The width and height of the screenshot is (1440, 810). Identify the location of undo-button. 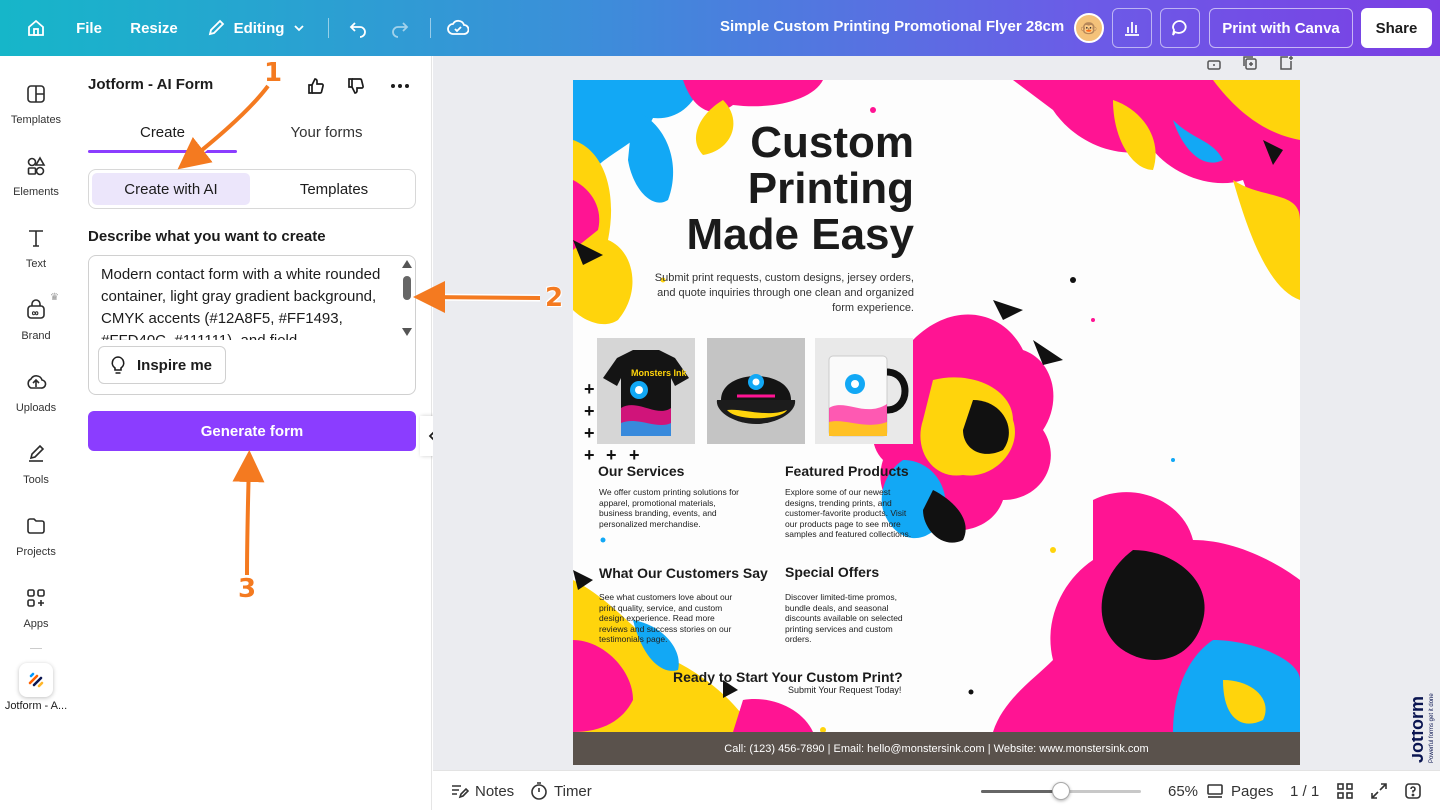
(358, 28).